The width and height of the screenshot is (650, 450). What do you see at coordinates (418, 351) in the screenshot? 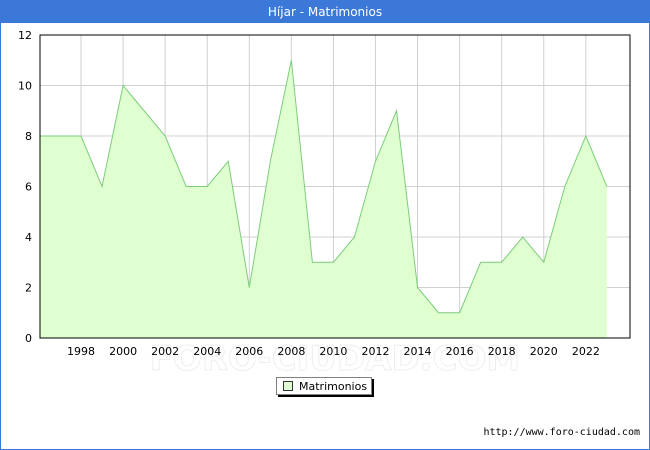
I see `x-tick-label: 2014` at bounding box center [418, 351].